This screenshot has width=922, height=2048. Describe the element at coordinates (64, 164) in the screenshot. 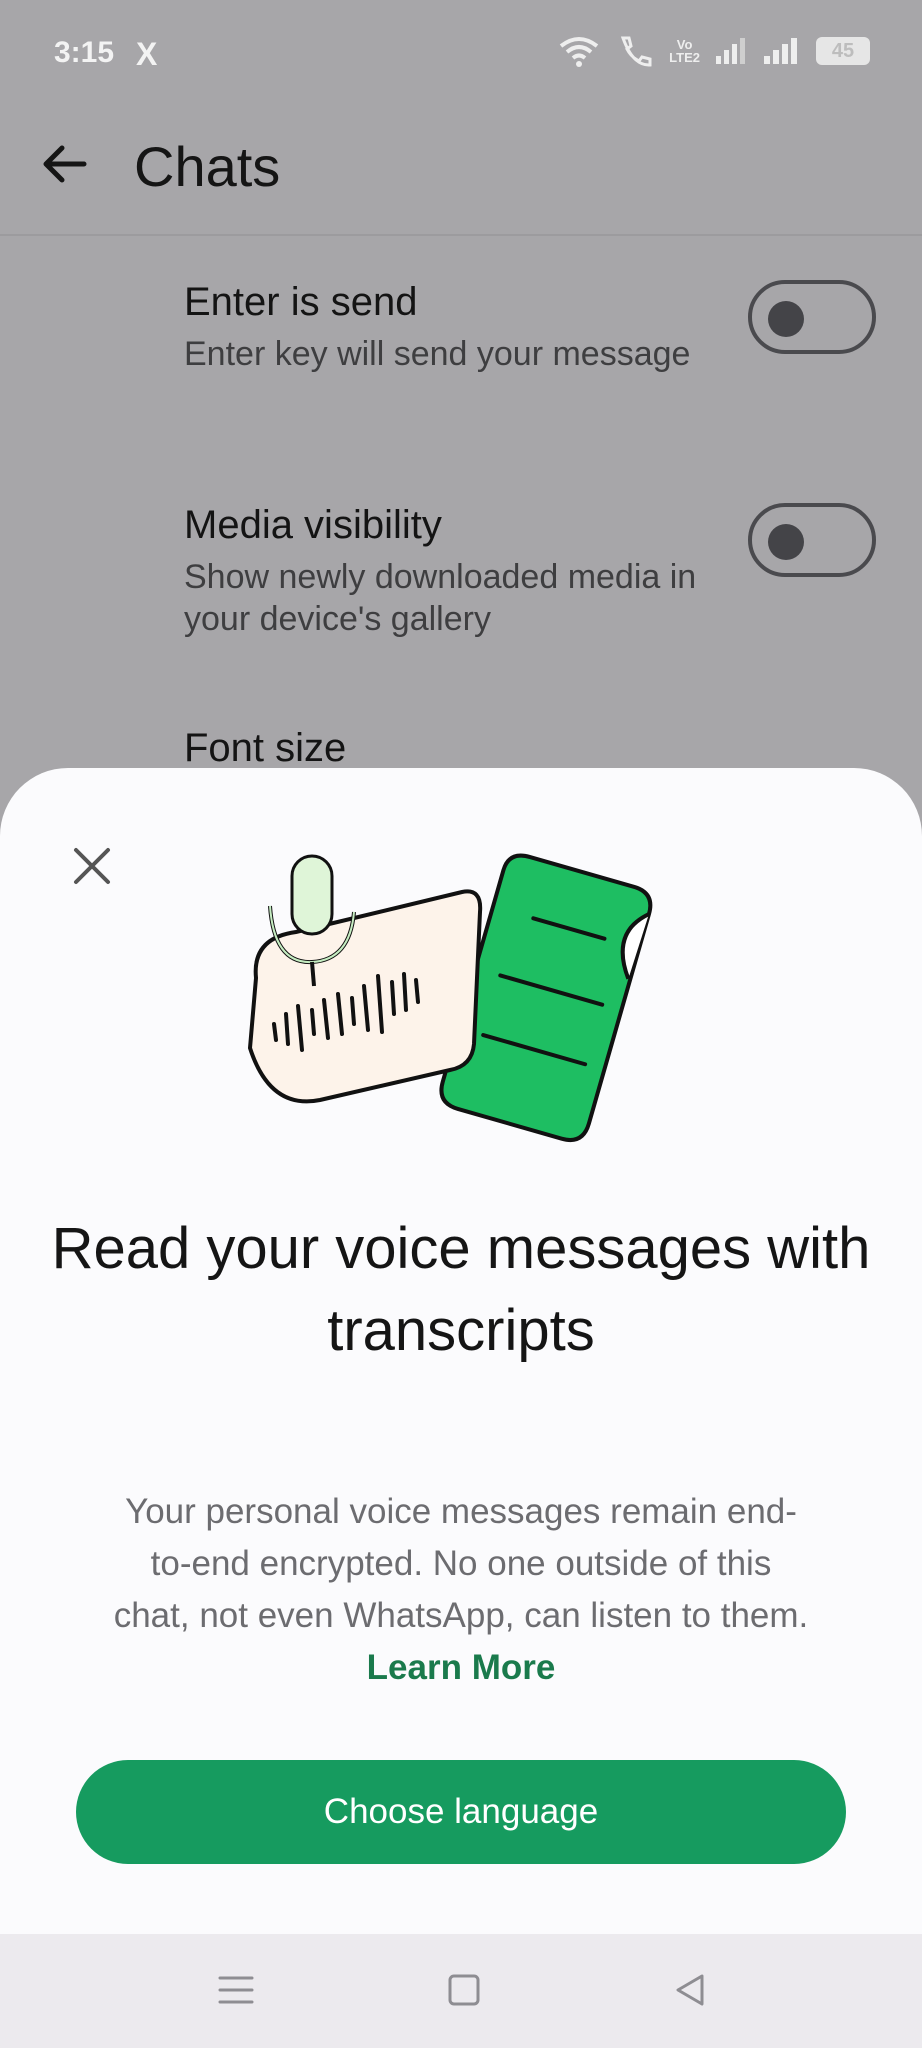

I see `back-arrow-icon` at that location.